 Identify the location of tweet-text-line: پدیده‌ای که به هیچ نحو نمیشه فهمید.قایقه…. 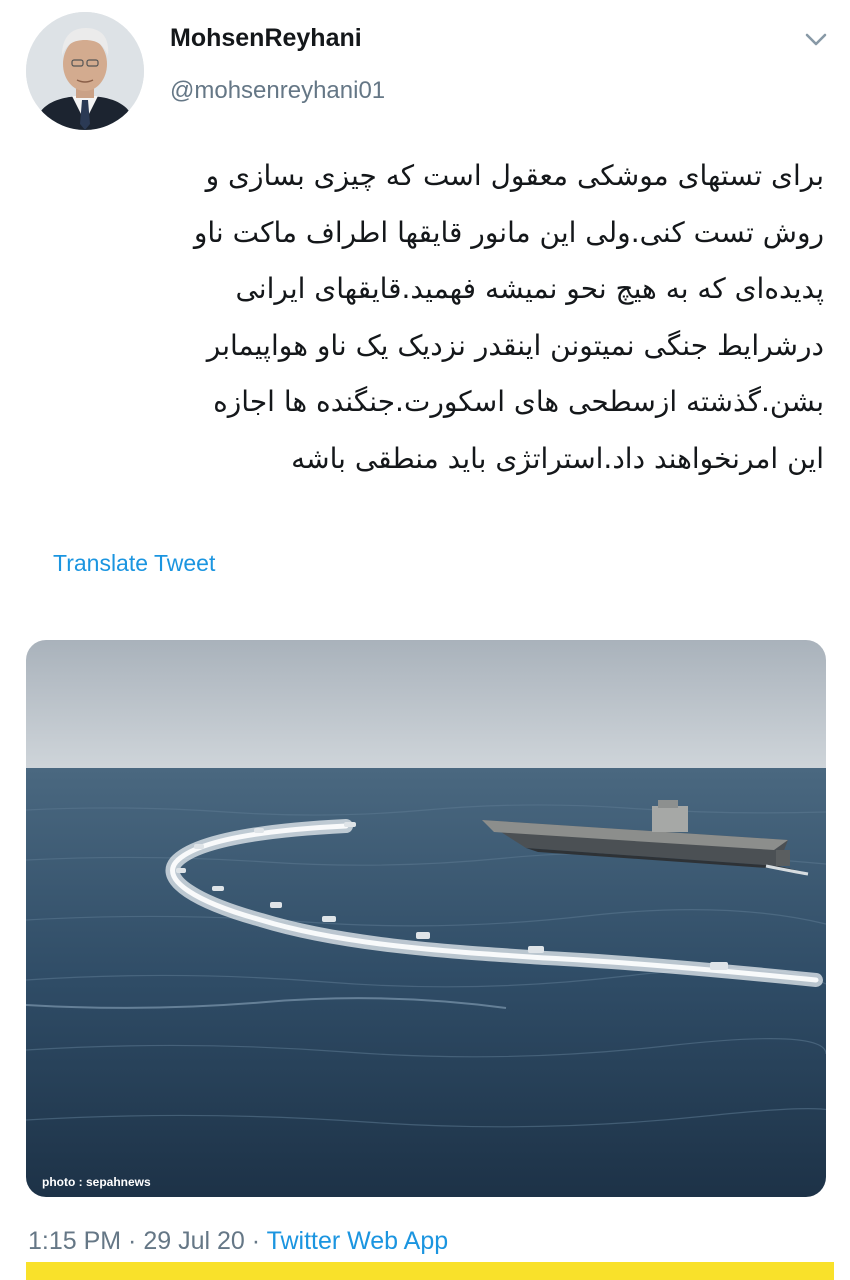
(529, 288).